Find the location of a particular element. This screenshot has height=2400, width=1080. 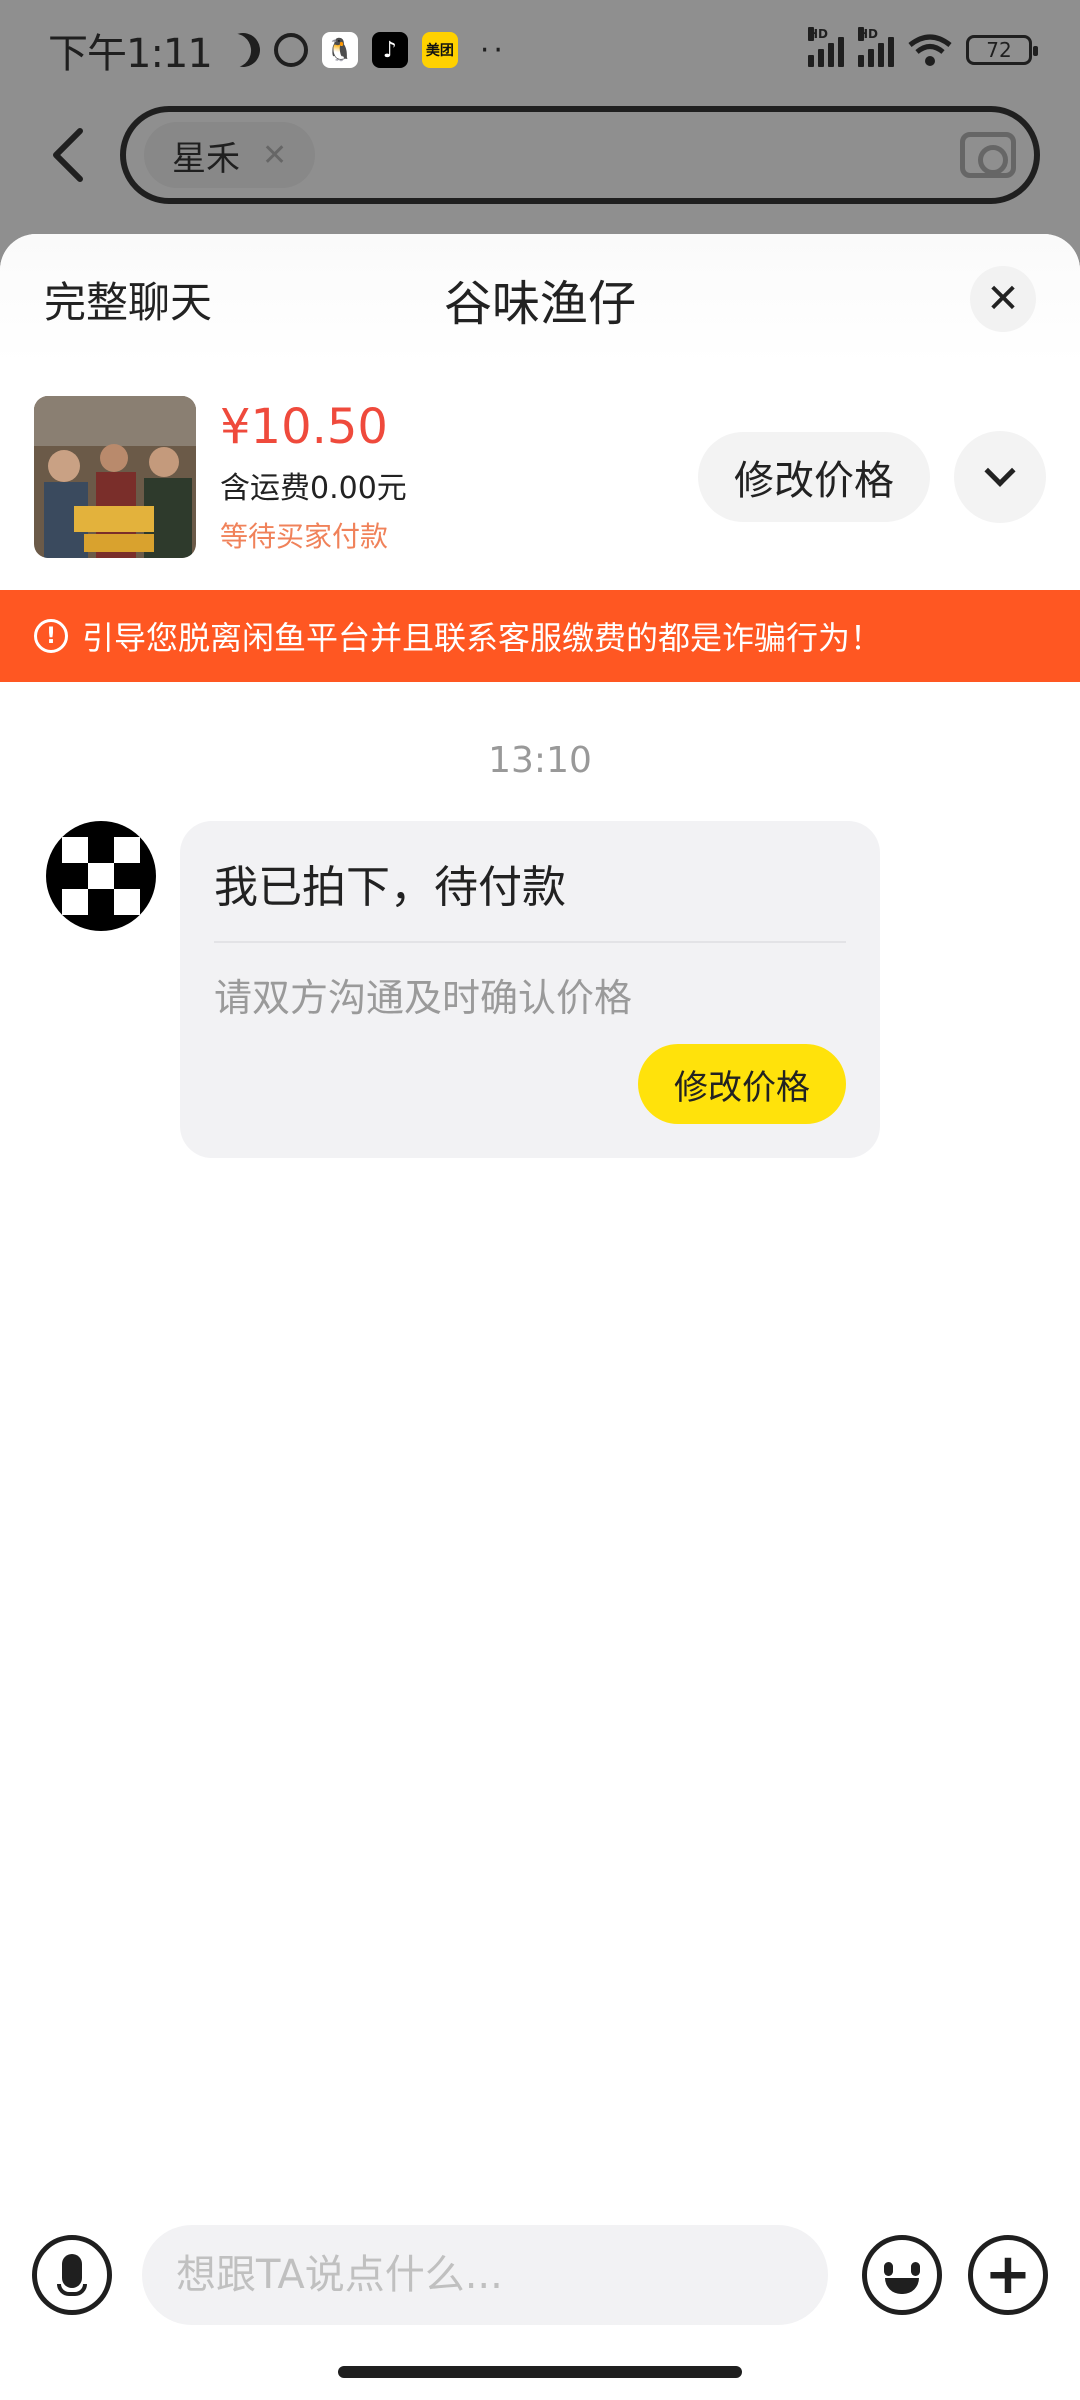

voice-button is located at coordinates (72, 2275).